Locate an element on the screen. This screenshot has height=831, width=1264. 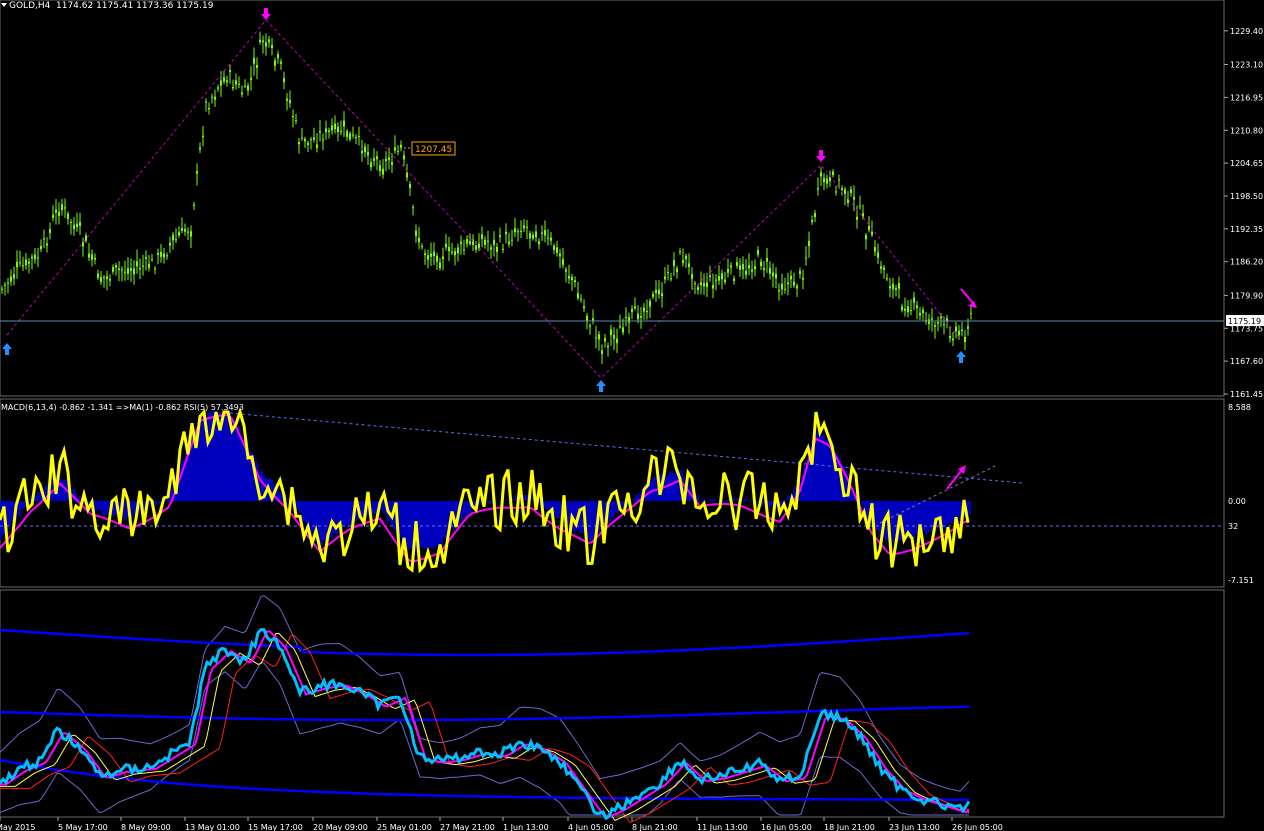
time-tick-label: May 2015 is located at coordinates (17, 827).